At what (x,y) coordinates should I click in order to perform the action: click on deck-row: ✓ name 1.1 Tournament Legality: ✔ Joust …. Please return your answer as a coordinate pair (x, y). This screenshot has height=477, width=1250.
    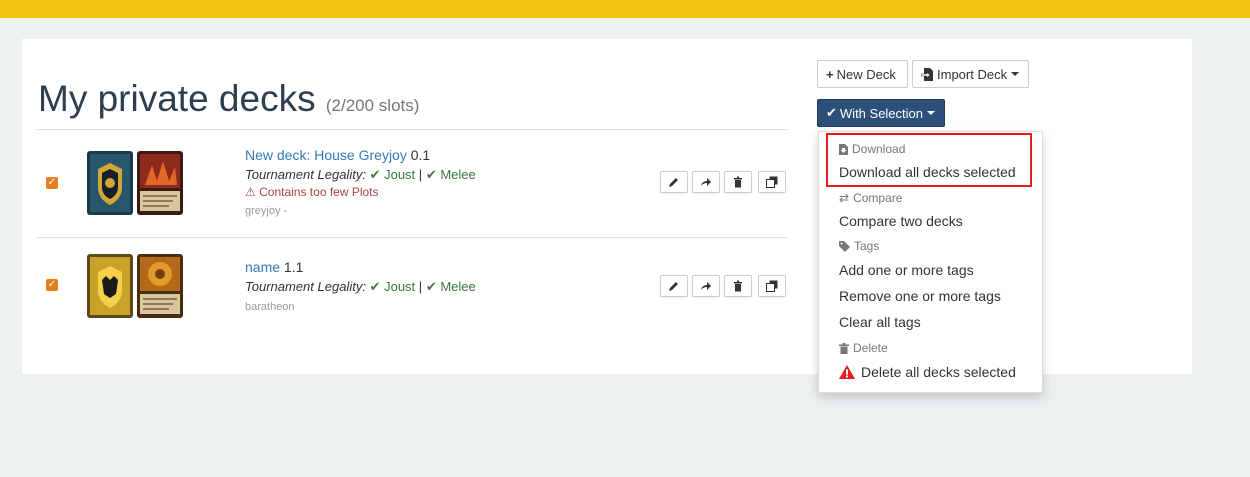
    Looking at the image, I should click on (412, 288).